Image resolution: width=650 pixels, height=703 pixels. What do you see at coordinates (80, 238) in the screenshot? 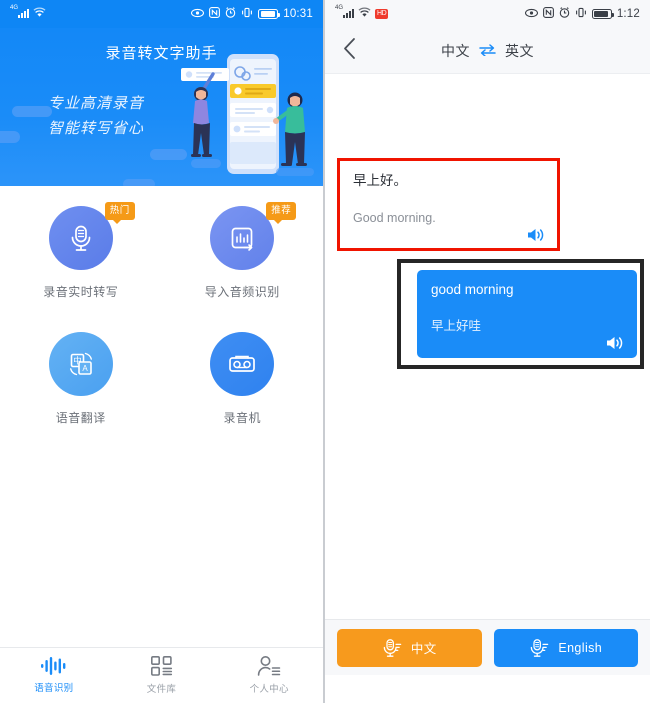
I see `microphone-document-icon` at bounding box center [80, 238].